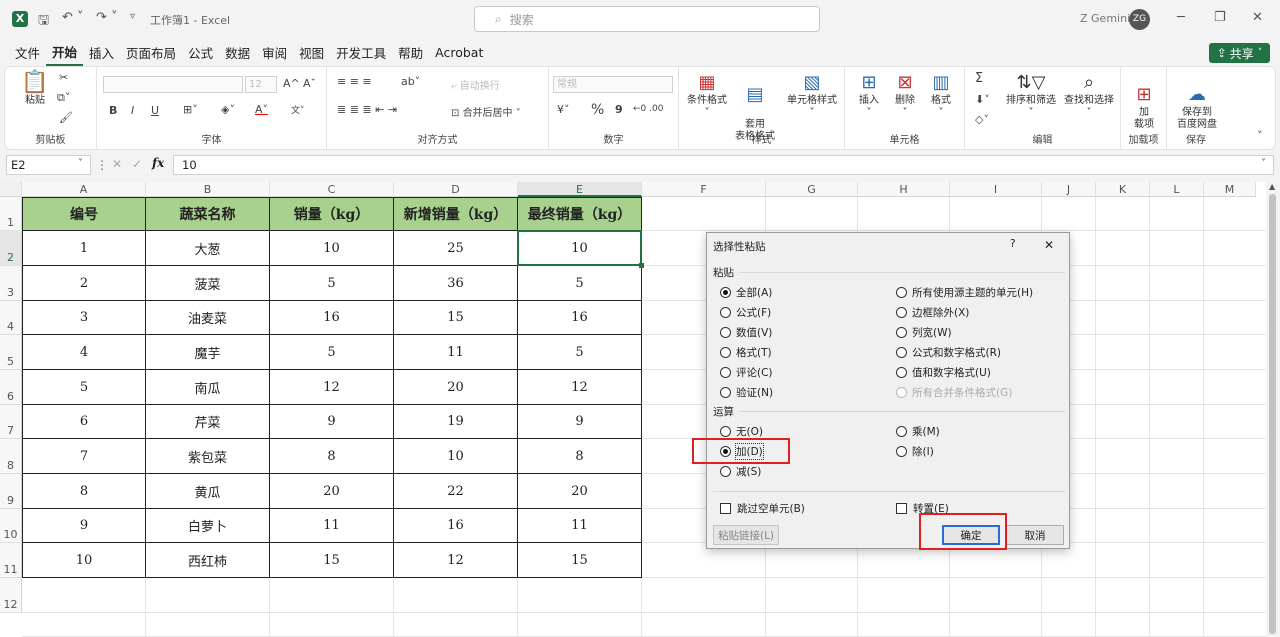 Image resolution: width=1280 pixels, height=637 pixels. Describe the element at coordinates (208, 189) in the screenshot. I see `column-header-b: B` at that location.